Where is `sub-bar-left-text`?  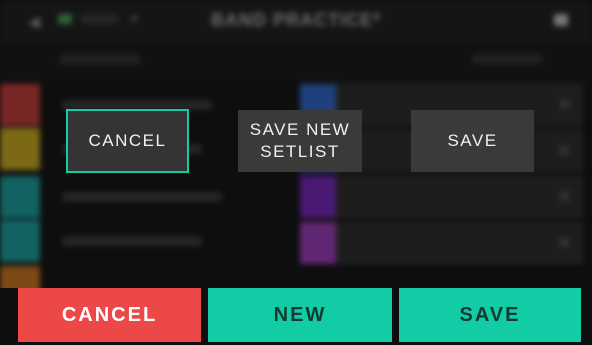 sub-bar-left-text is located at coordinates (100, 59).